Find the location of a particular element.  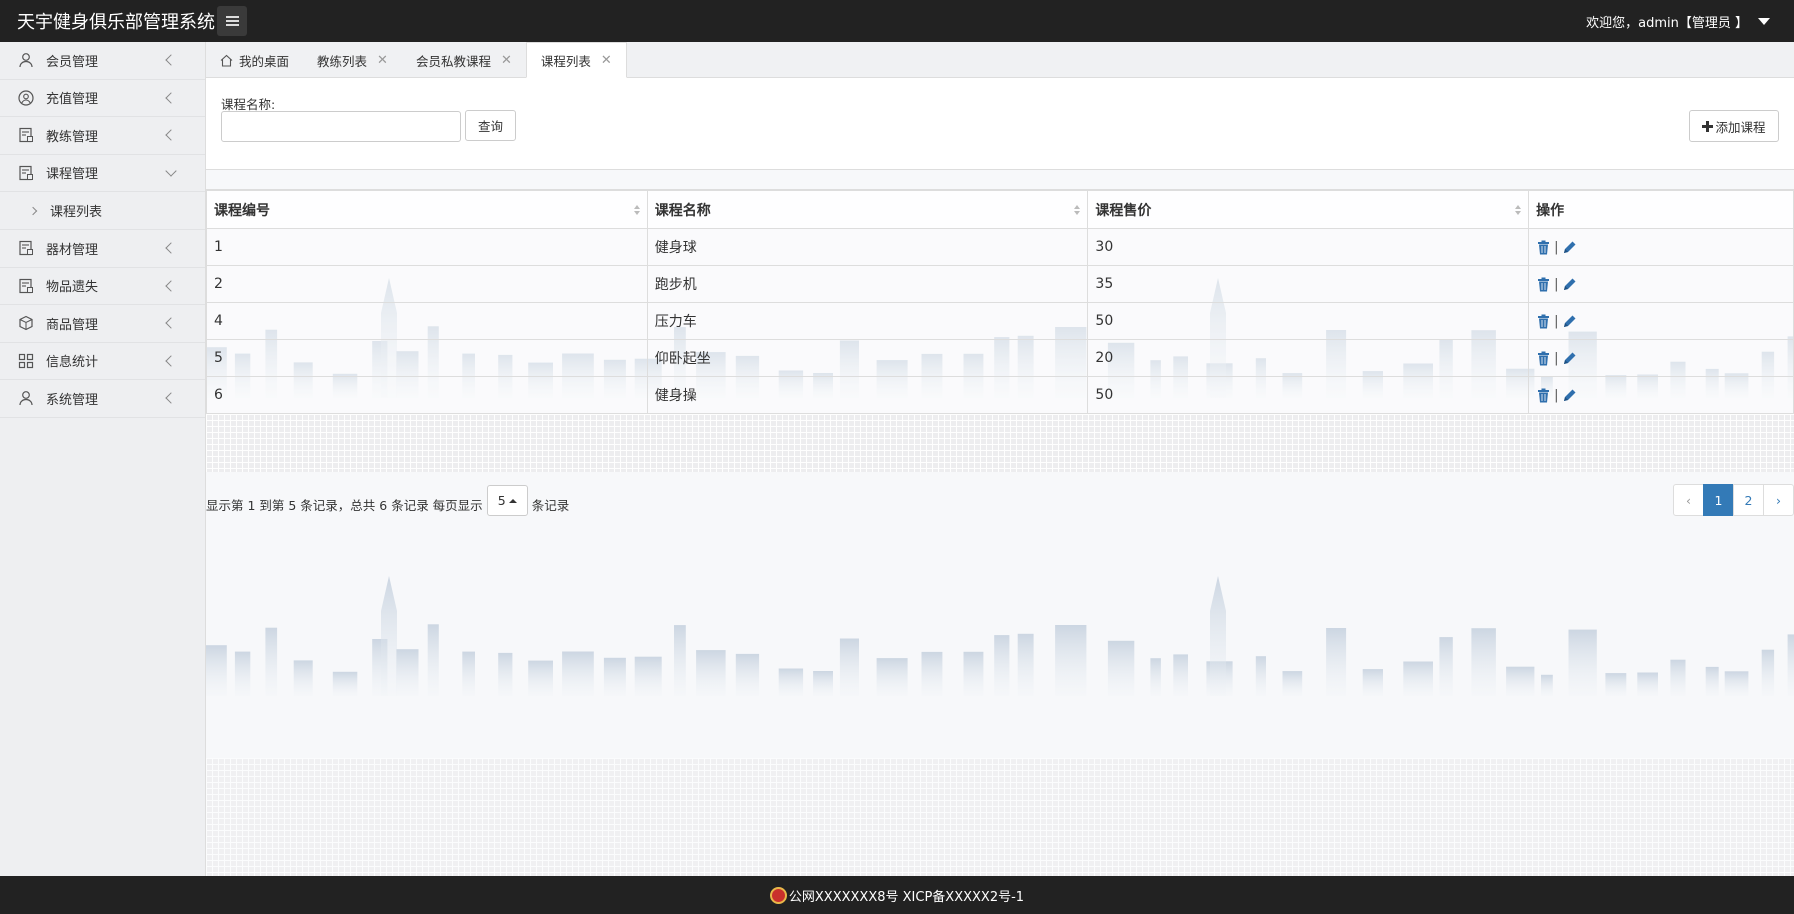

column-header-actions: 操作 is located at coordinates (1661, 209).